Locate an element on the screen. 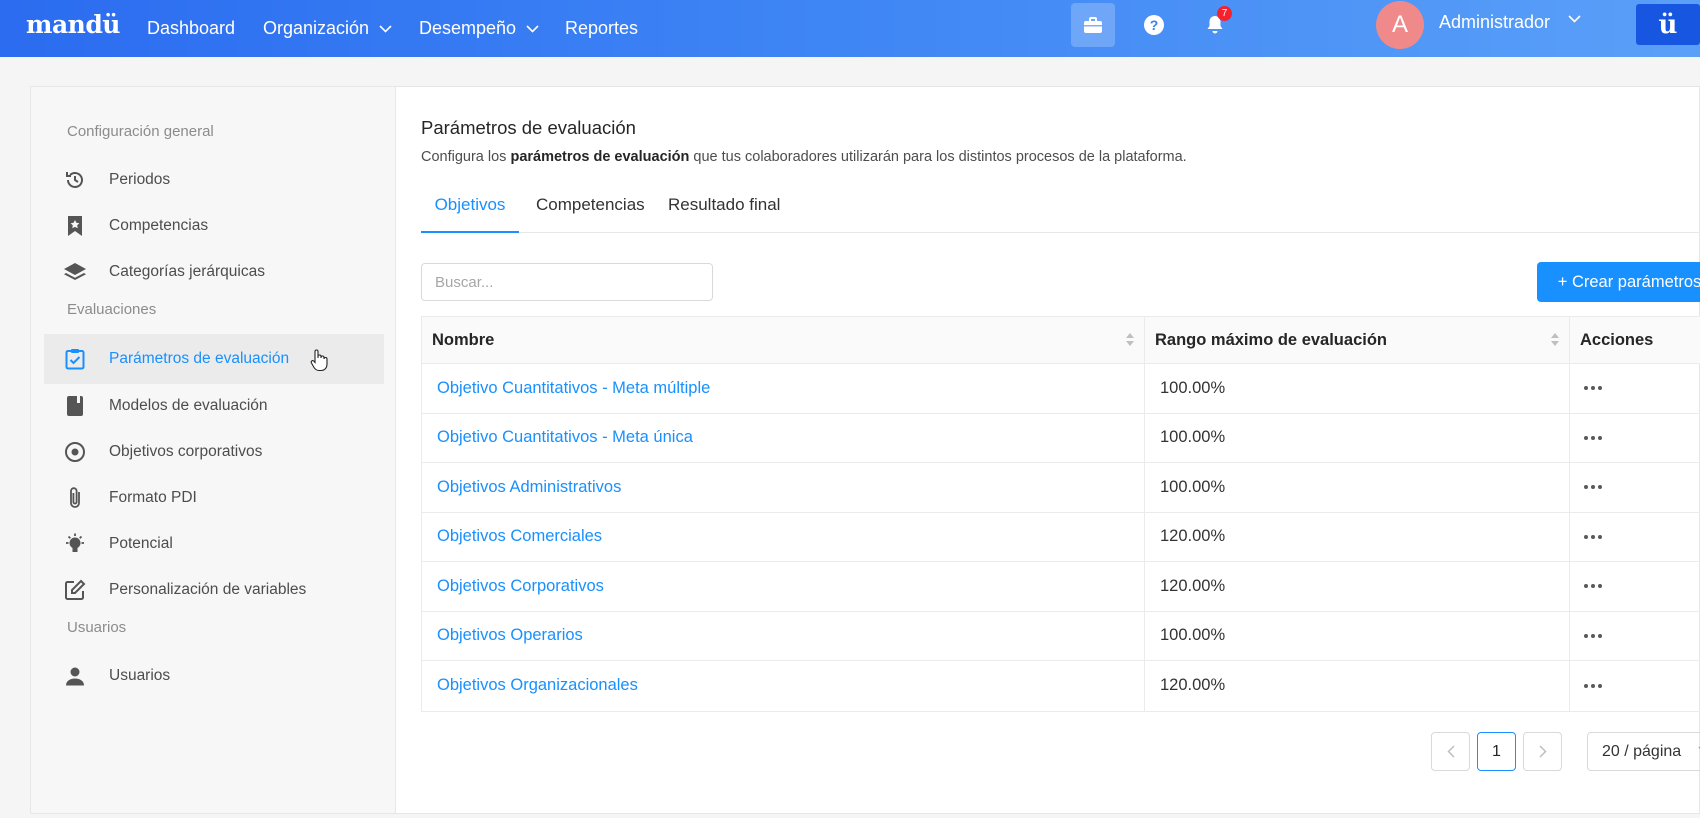  lightbulb-icon is located at coordinates (75, 544).